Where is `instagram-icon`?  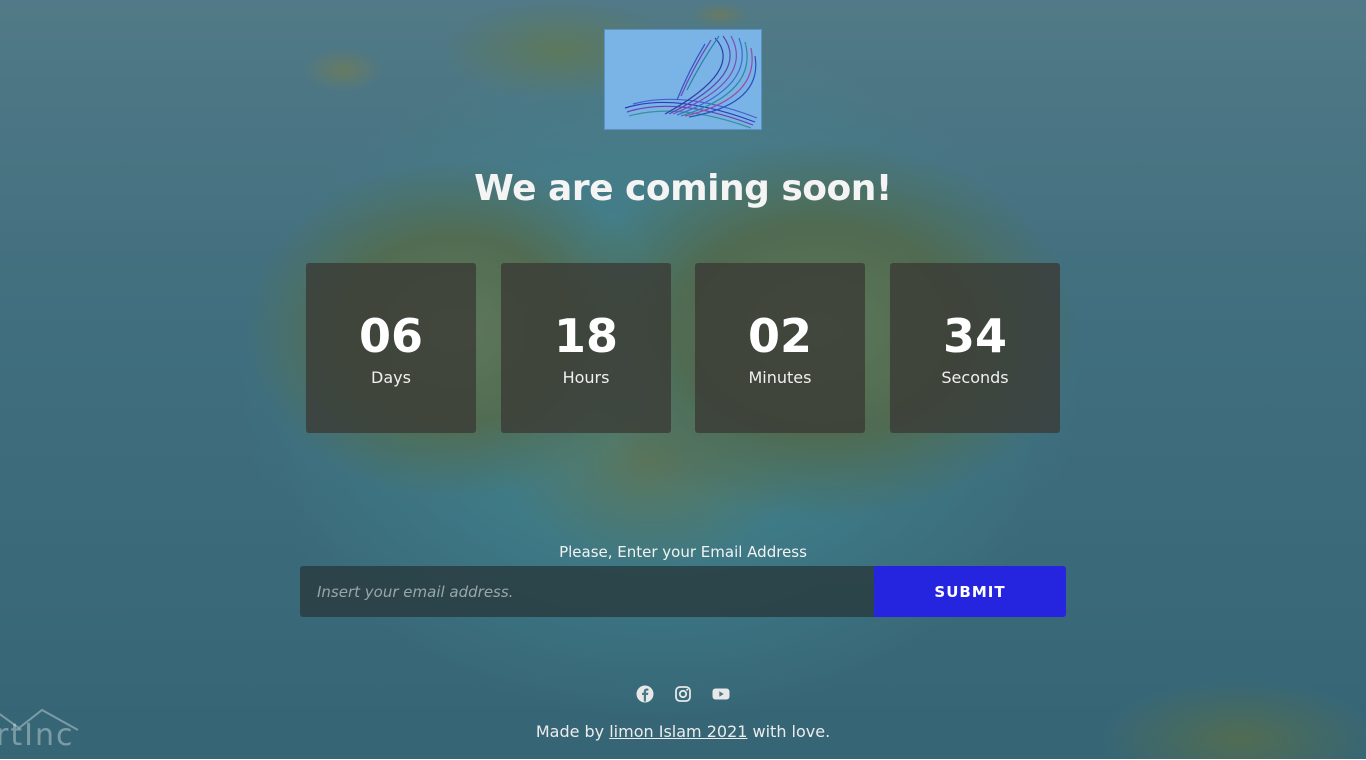 instagram-icon is located at coordinates (683, 696).